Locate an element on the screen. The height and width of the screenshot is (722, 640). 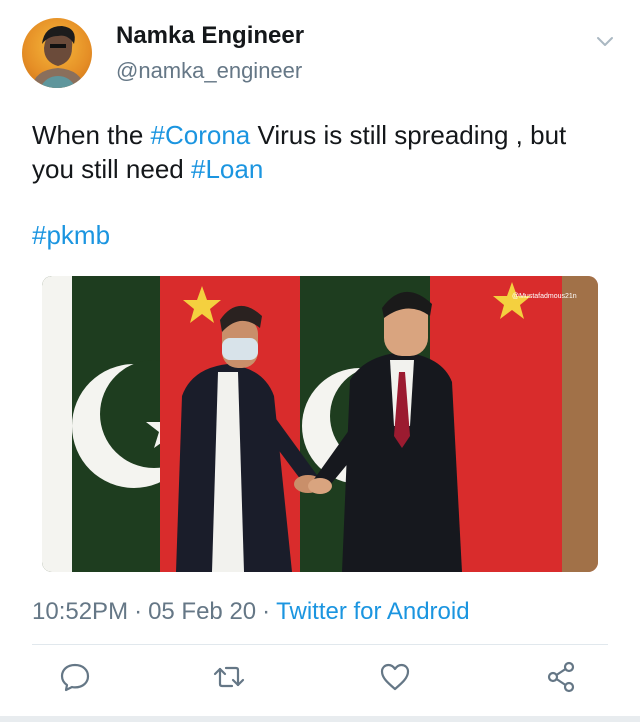
display-name: Namka Engineer is located at coordinates (210, 36).